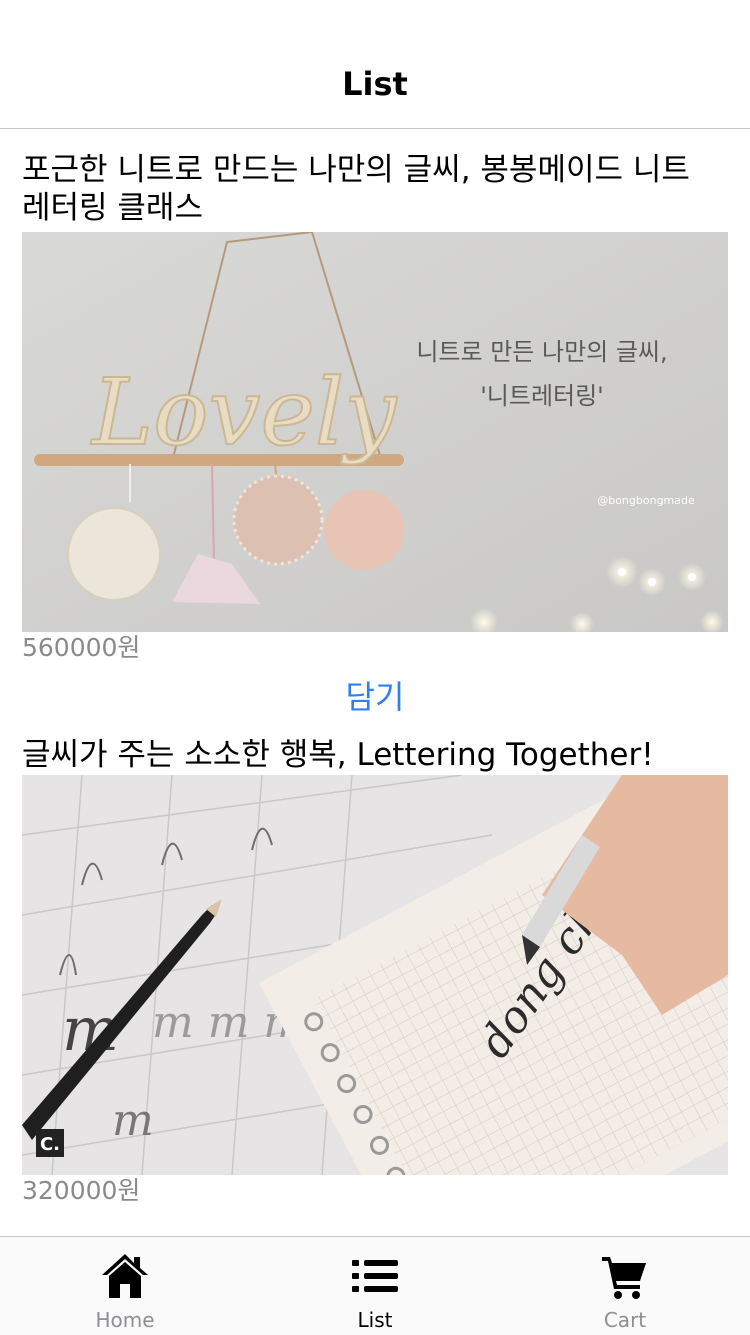 The height and width of the screenshot is (1335, 750). I want to click on tab-cart: Cart, so click(625, 1286).